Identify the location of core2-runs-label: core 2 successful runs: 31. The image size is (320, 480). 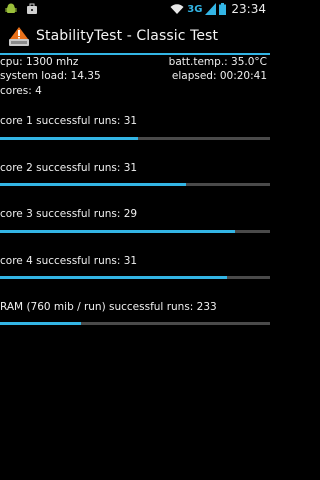
(69, 168).